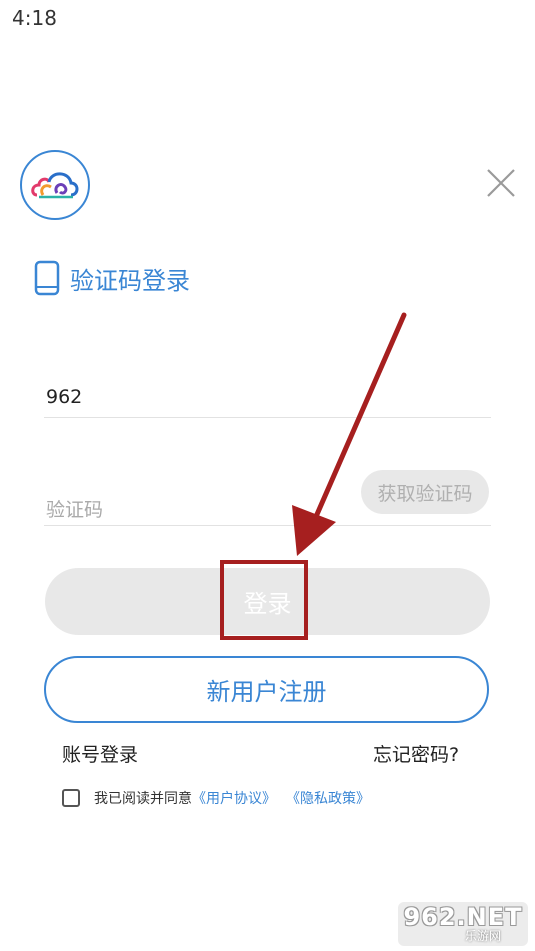 Image resolution: width=535 pixels, height=951 pixels. What do you see at coordinates (463, 917) in the screenshot?
I see `watermark-main-text: 962.NET` at bounding box center [463, 917].